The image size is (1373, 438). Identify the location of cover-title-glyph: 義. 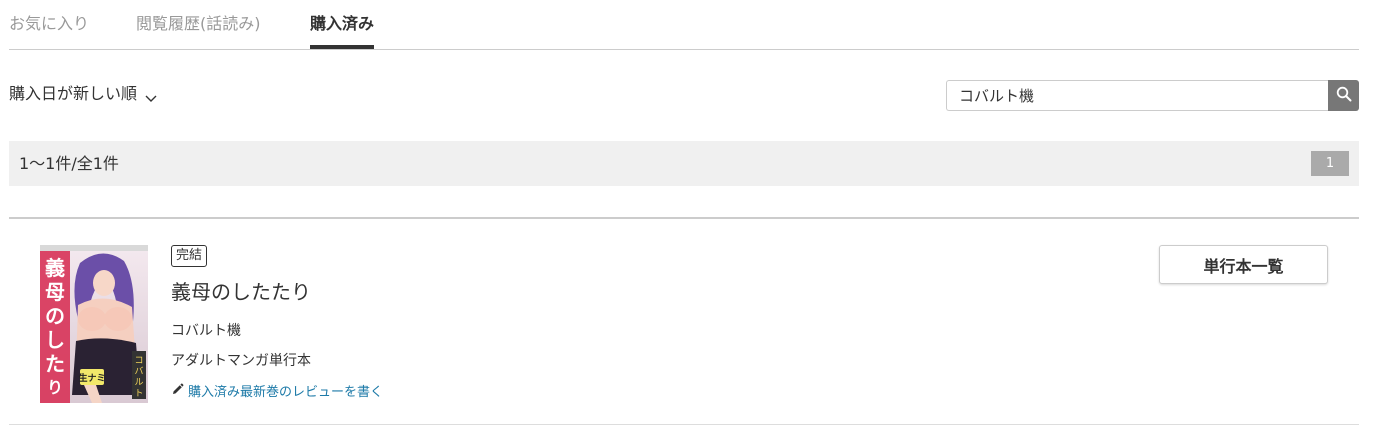
(55, 268).